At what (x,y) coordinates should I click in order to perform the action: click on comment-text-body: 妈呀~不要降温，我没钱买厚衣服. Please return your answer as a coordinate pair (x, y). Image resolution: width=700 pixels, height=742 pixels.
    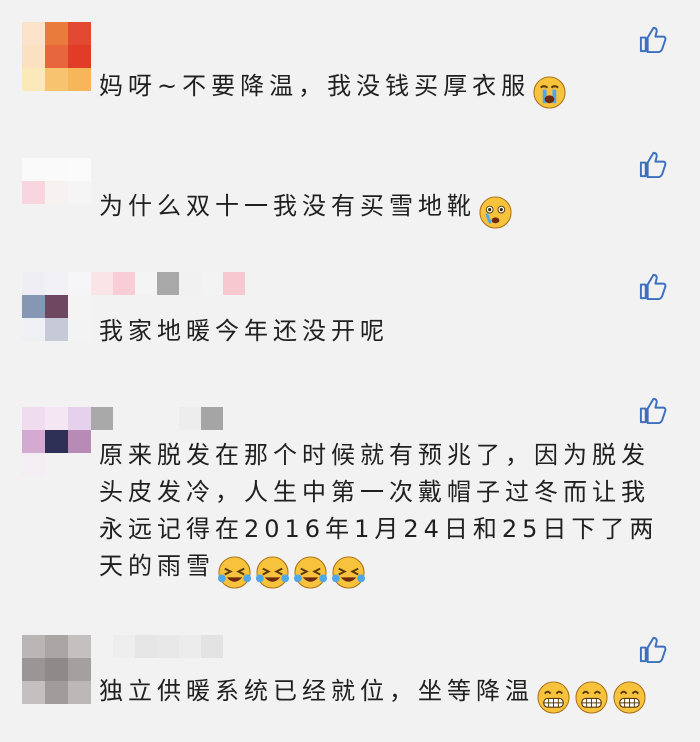
    Looking at the image, I should click on (315, 86).